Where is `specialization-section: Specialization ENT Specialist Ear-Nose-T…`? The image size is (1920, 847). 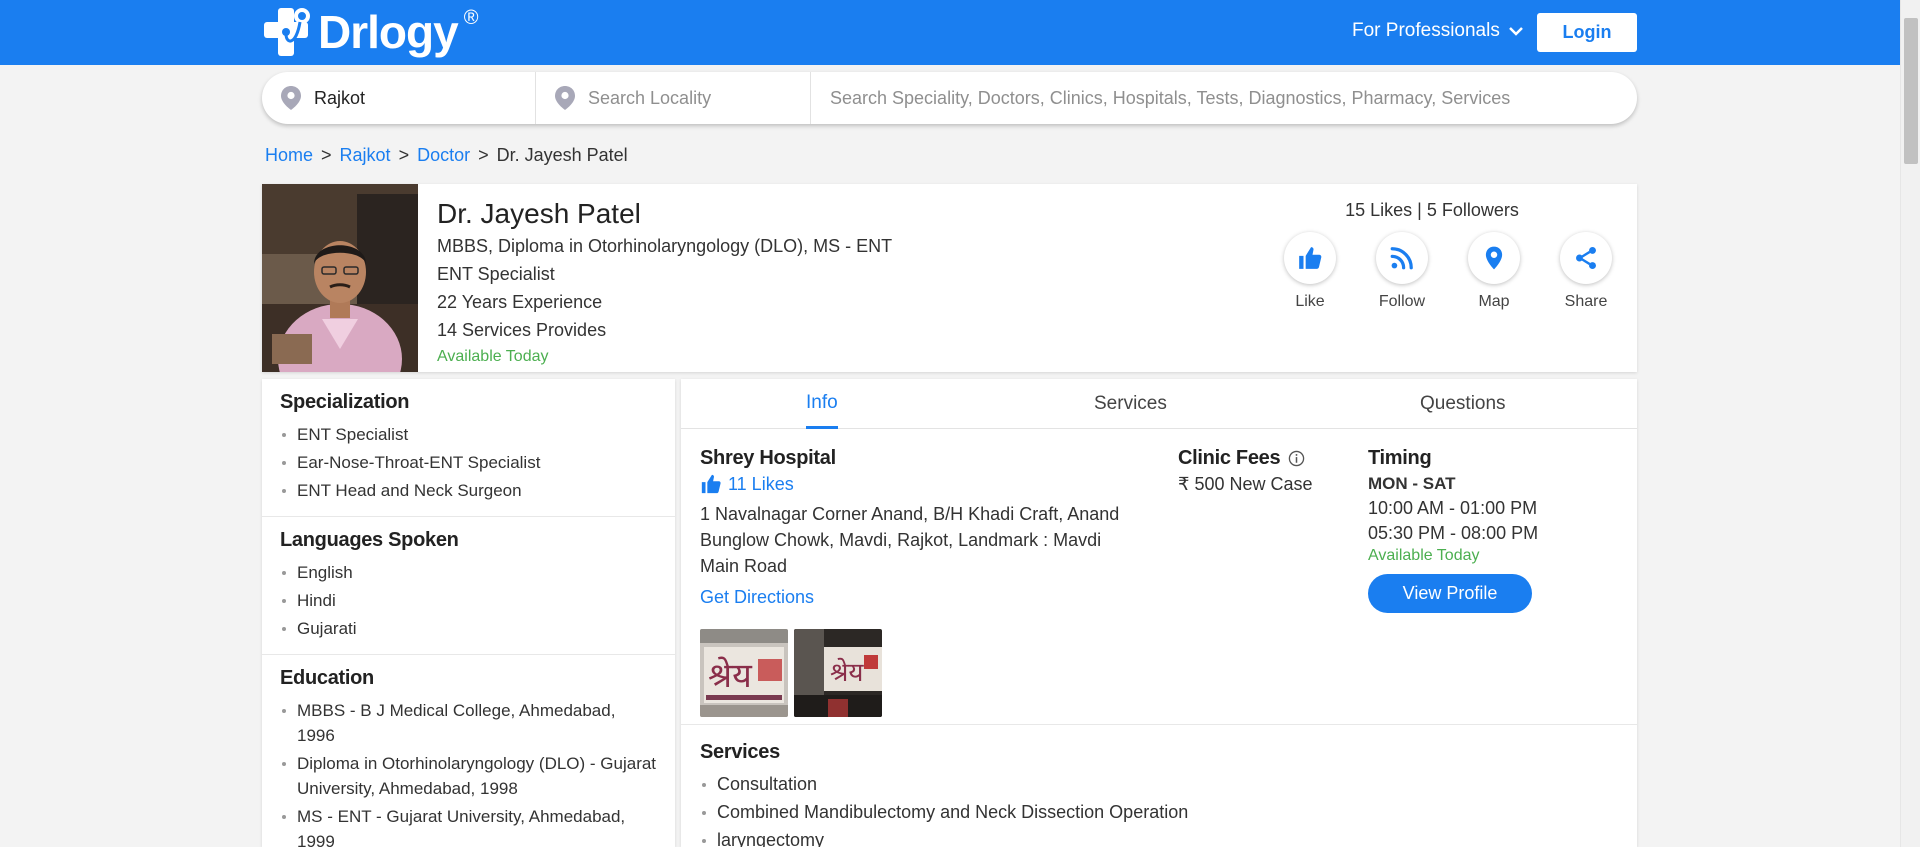 specialization-section: Specialization ENT Specialist Ear-Nose-T… is located at coordinates (468, 448).